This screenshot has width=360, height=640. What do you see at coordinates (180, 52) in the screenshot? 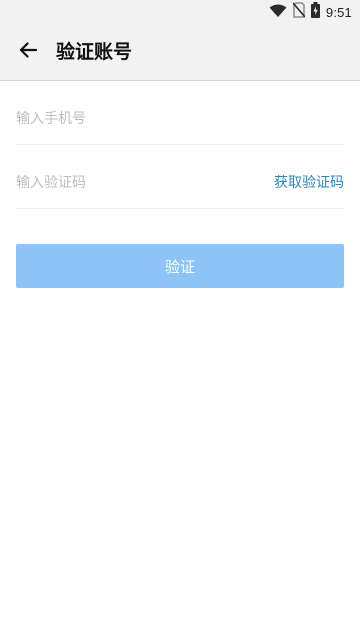
I see `app-bar: 验证账号` at bounding box center [180, 52].